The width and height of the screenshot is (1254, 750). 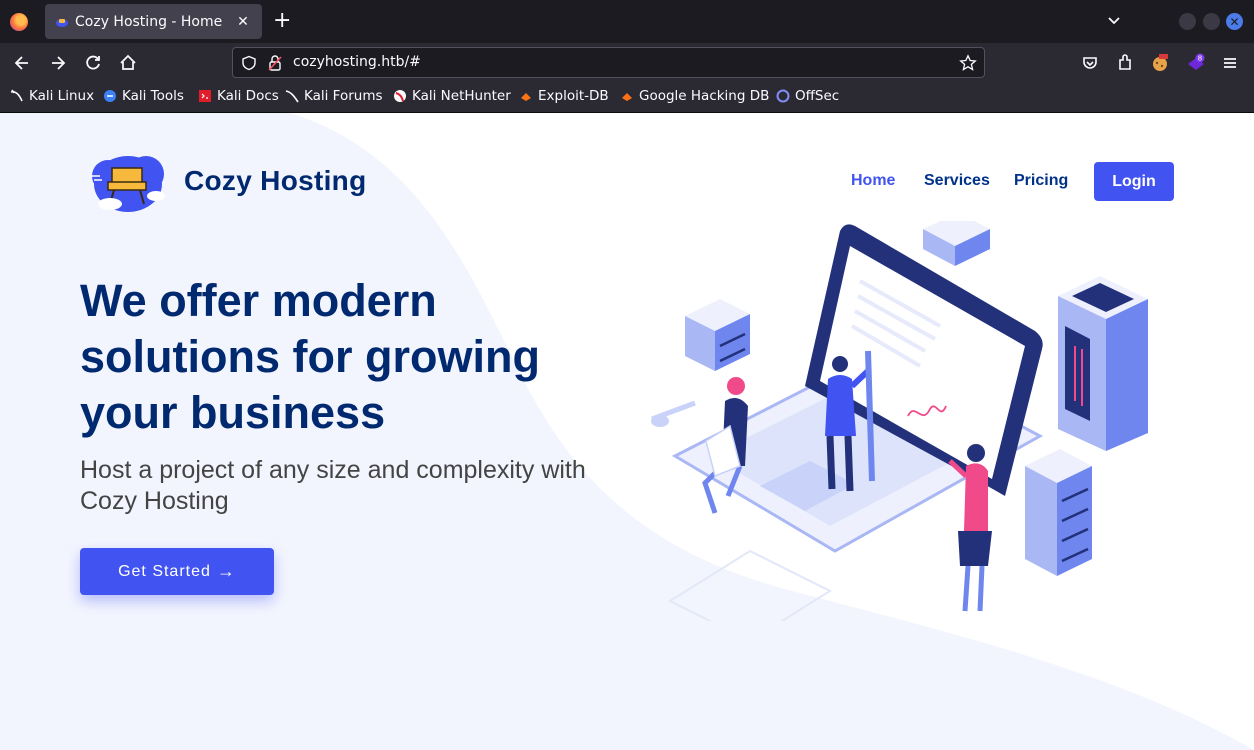 I want to click on tab-close-icon: ✕, so click(x=243, y=22).